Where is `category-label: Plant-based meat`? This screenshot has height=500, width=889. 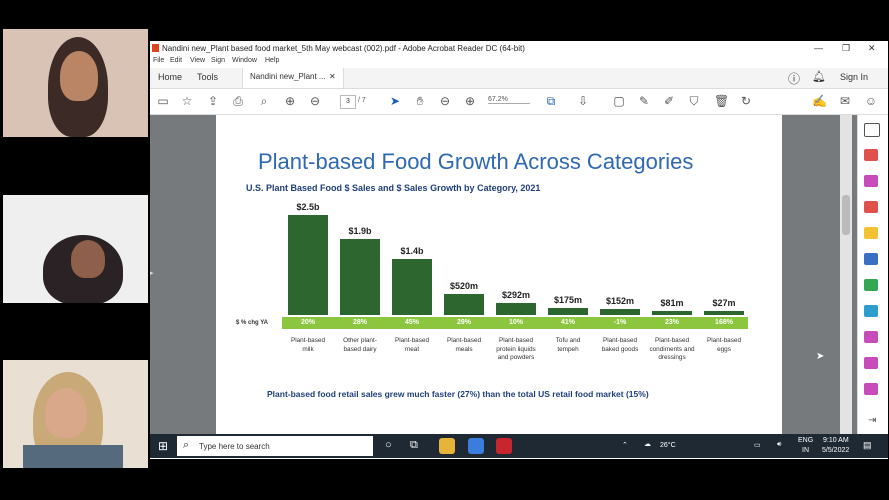 category-label: Plant-based meat is located at coordinates (412, 345).